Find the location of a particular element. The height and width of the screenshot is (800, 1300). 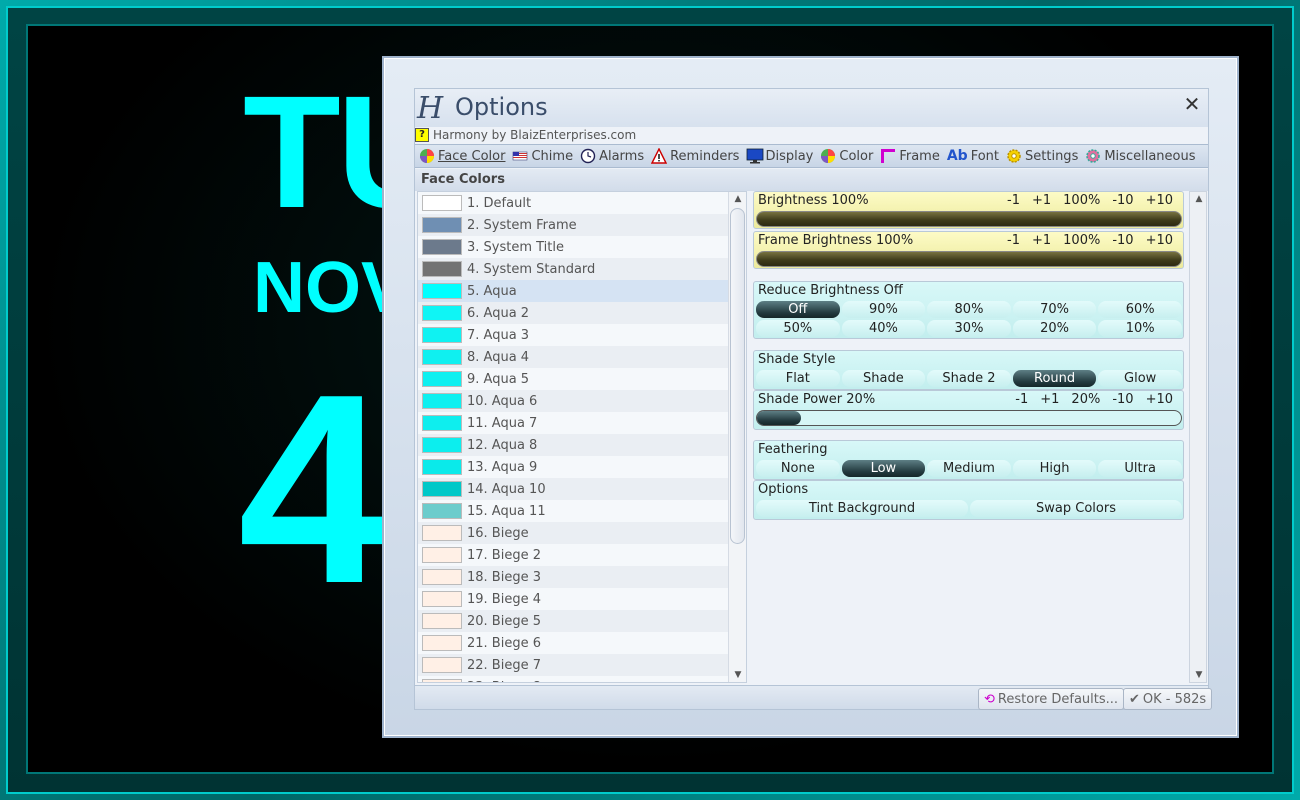

list-item: 20. Biege 5 is located at coordinates (573, 621).